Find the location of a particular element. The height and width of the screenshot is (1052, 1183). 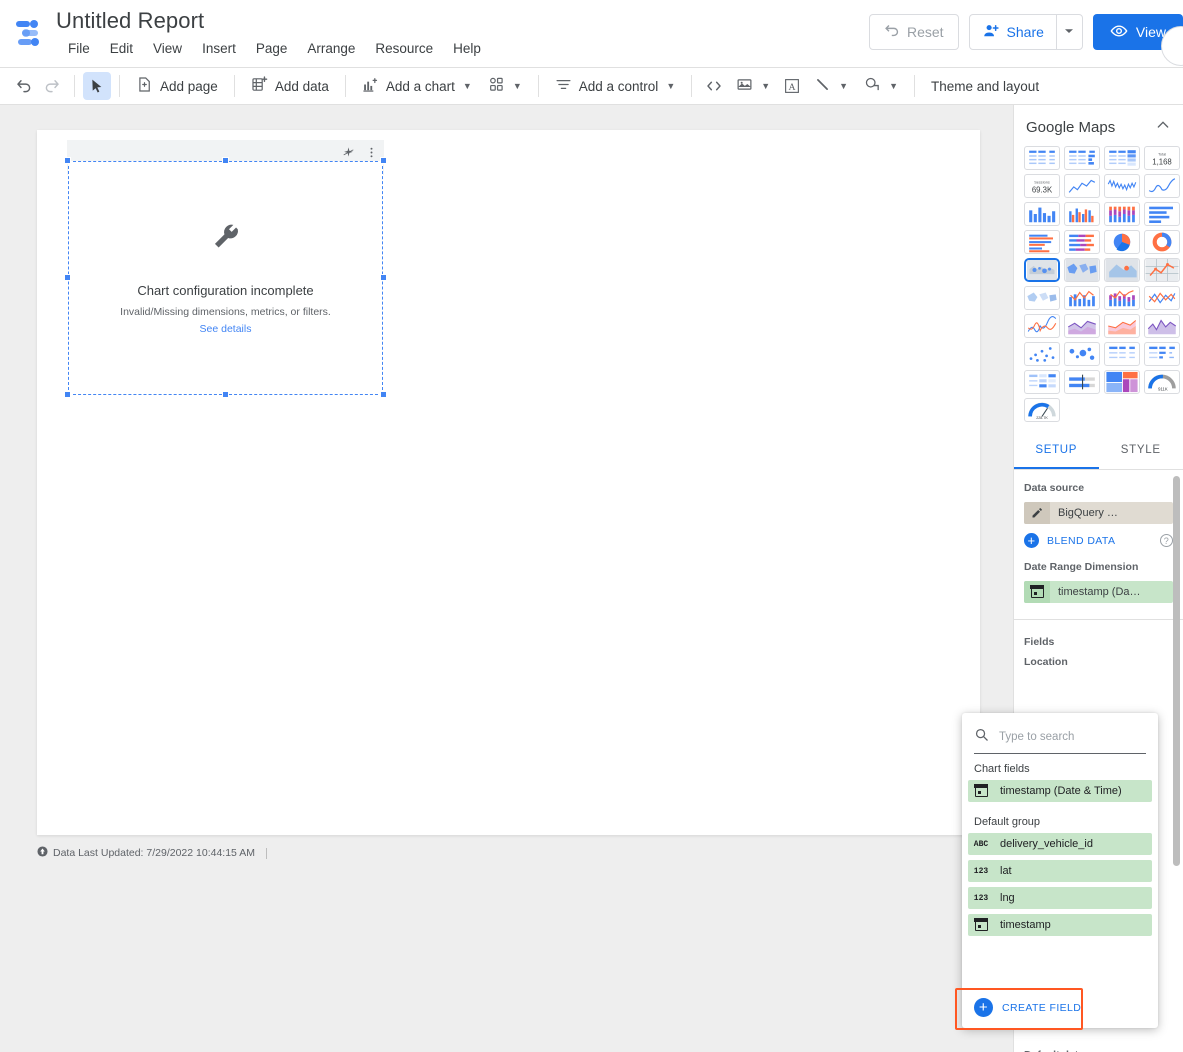

chart-type-bar-chart is located at coordinates (1162, 214).